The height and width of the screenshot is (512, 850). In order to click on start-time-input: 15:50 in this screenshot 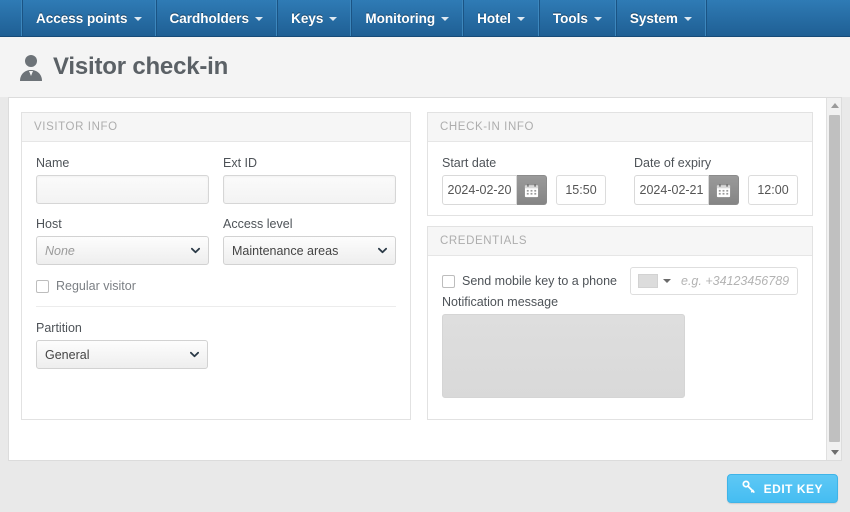, I will do `click(581, 190)`.